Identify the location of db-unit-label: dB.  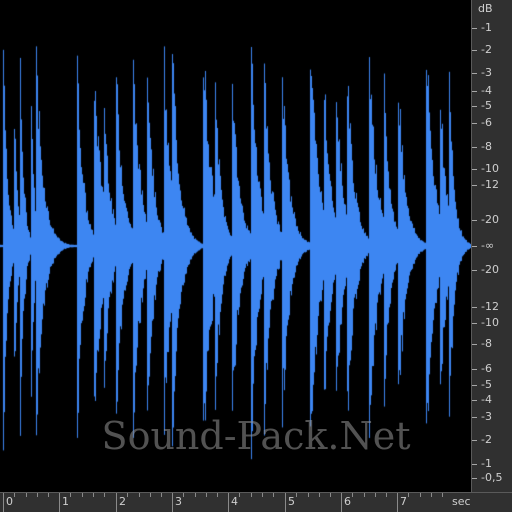
(485, 8).